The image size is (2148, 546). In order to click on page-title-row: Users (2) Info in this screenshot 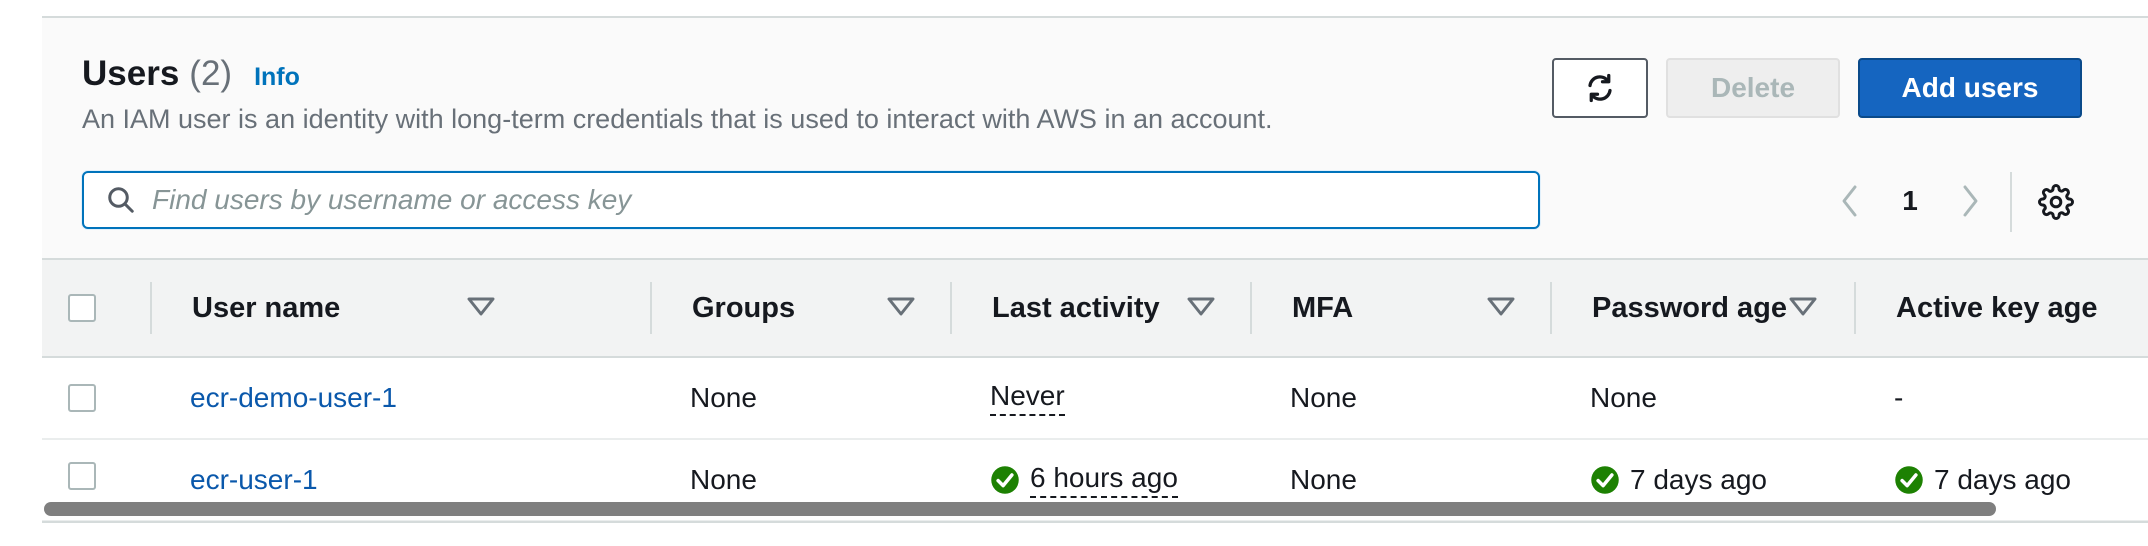, I will do `click(191, 74)`.